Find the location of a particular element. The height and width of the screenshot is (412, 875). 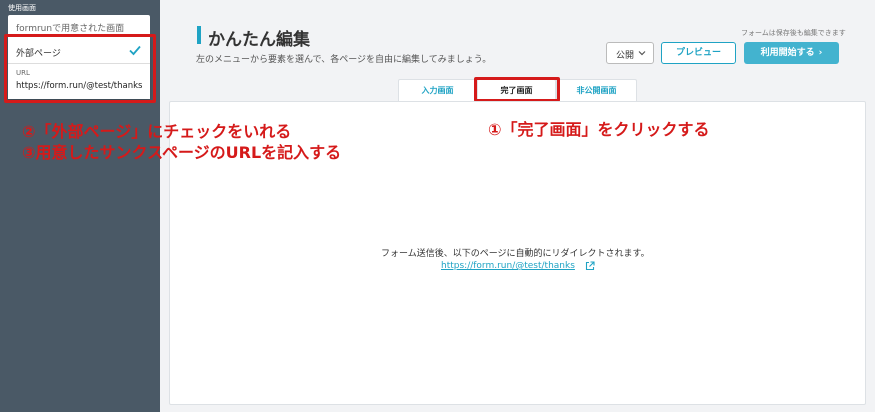

publish-status-value: 公開 is located at coordinates (625, 56).